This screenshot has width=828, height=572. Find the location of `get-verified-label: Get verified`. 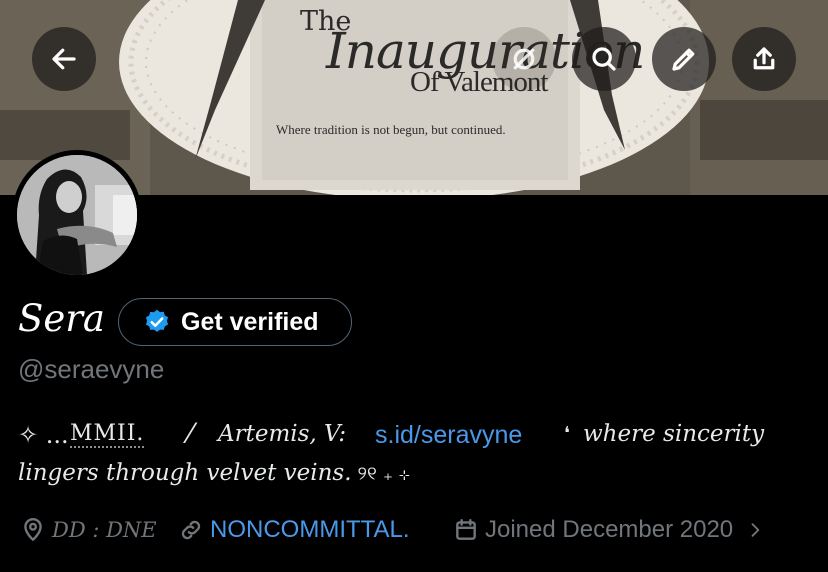

get-verified-label: Get verified is located at coordinates (250, 321).